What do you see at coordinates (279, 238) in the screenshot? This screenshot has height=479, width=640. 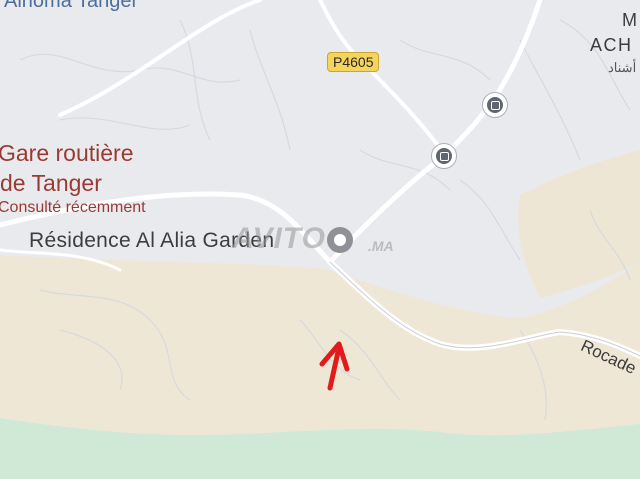 I see `watermark: AVITO` at bounding box center [279, 238].